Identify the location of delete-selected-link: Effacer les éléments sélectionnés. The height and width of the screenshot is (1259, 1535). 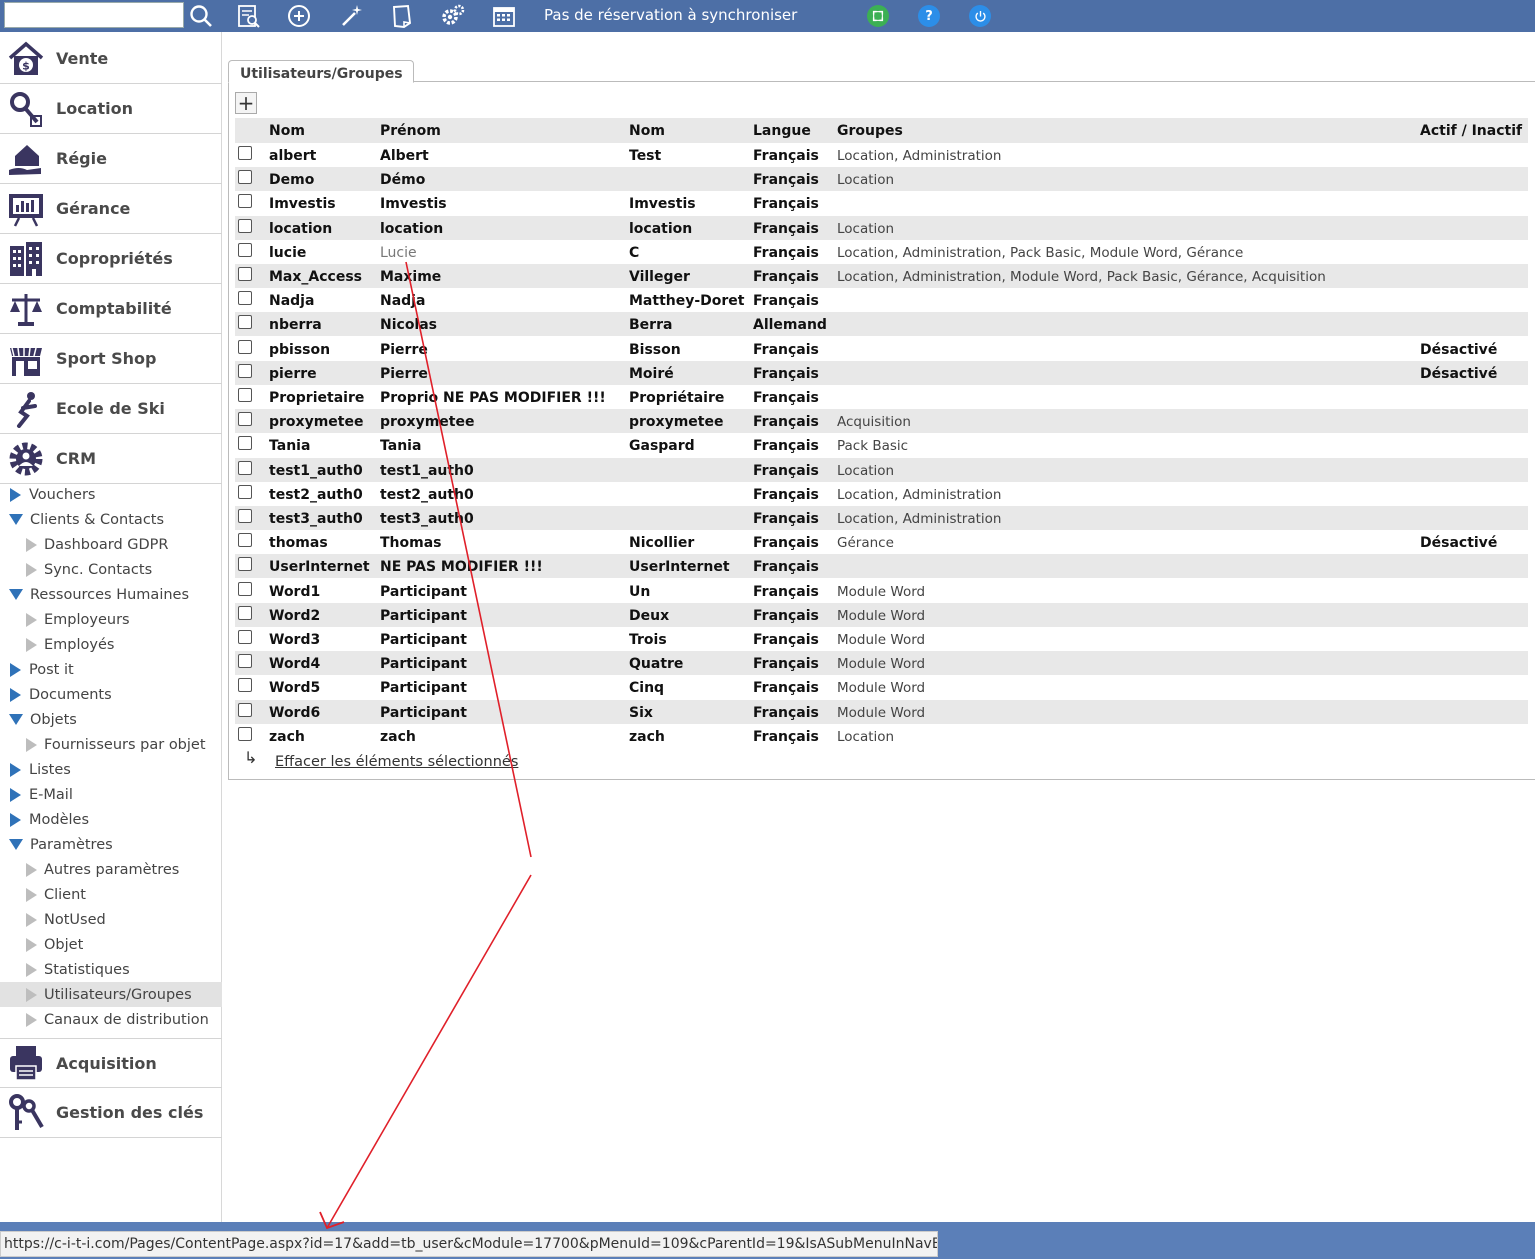
(396, 762).